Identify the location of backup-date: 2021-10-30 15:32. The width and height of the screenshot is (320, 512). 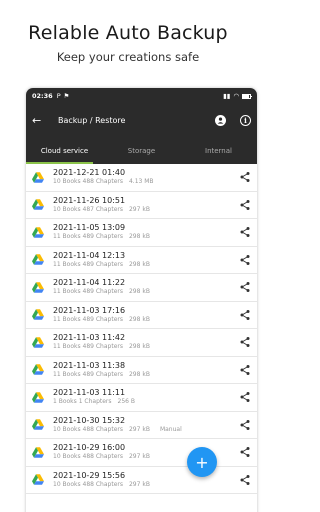
(89, 420).